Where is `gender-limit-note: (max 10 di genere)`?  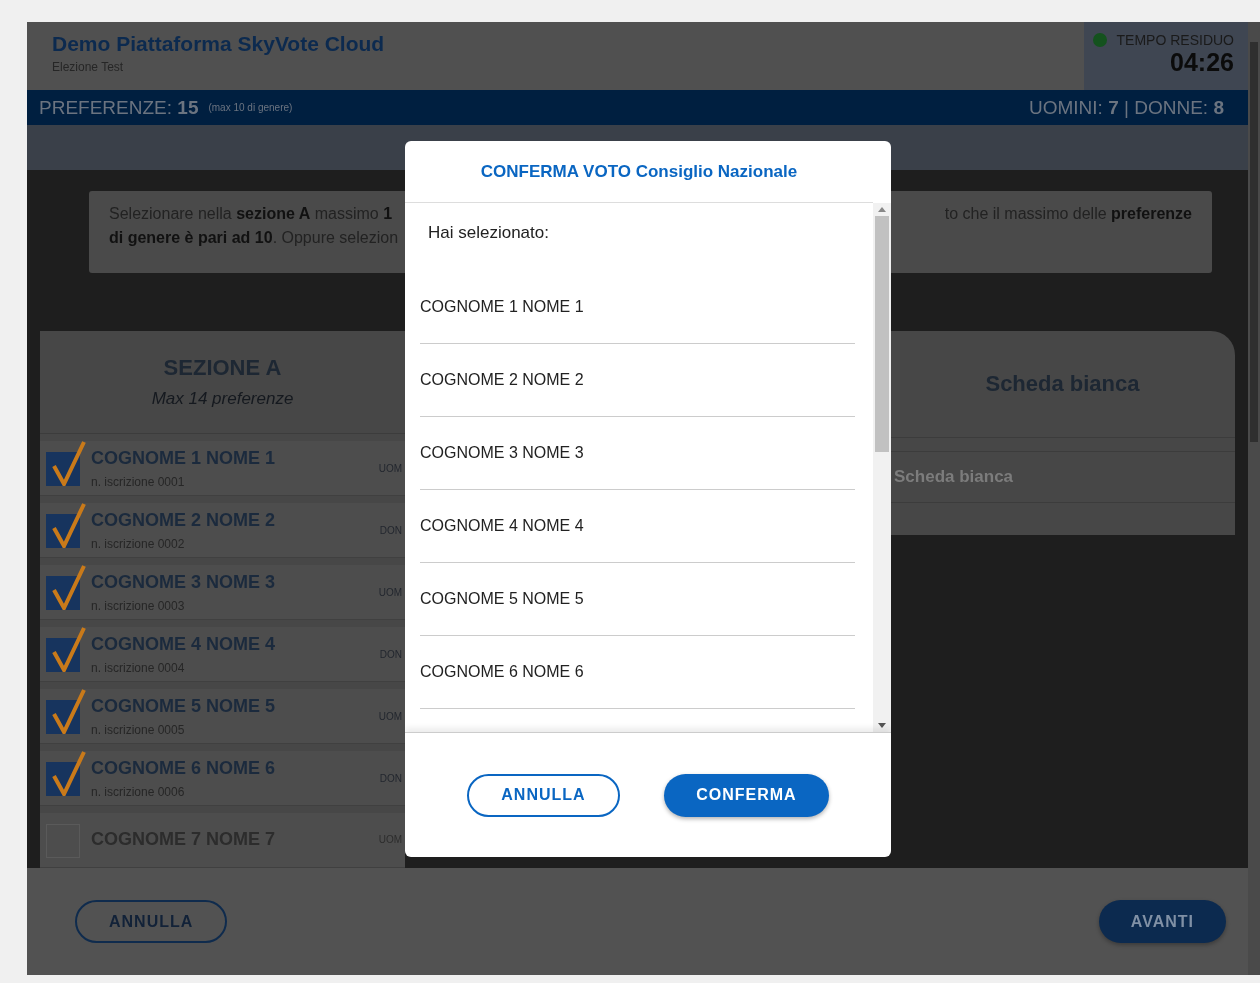 gender-limit-note: (max 10 di genere) is located at coordinates (251, 107).